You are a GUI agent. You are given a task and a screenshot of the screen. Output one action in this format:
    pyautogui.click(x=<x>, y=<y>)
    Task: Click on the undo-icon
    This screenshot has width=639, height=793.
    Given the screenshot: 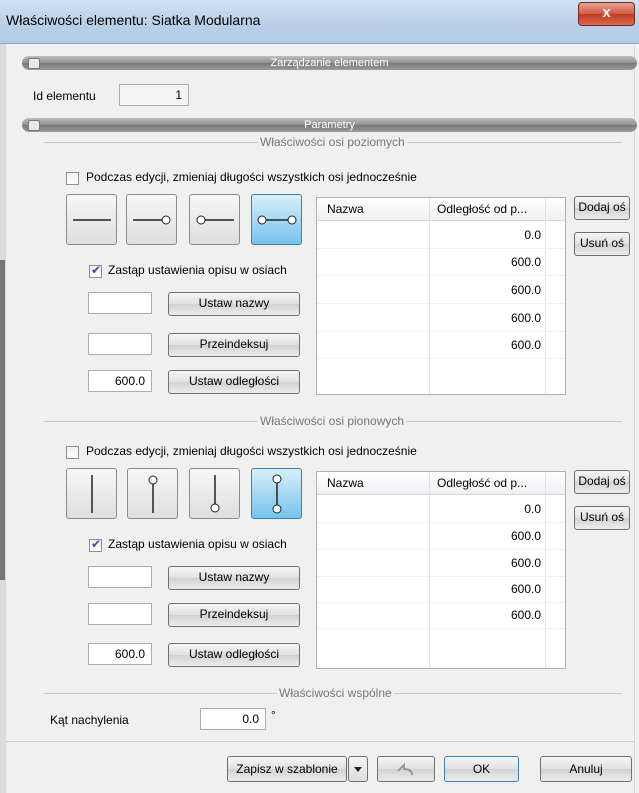 What is the action you would take?
    pyautogui.click(x=405, y=769)
    